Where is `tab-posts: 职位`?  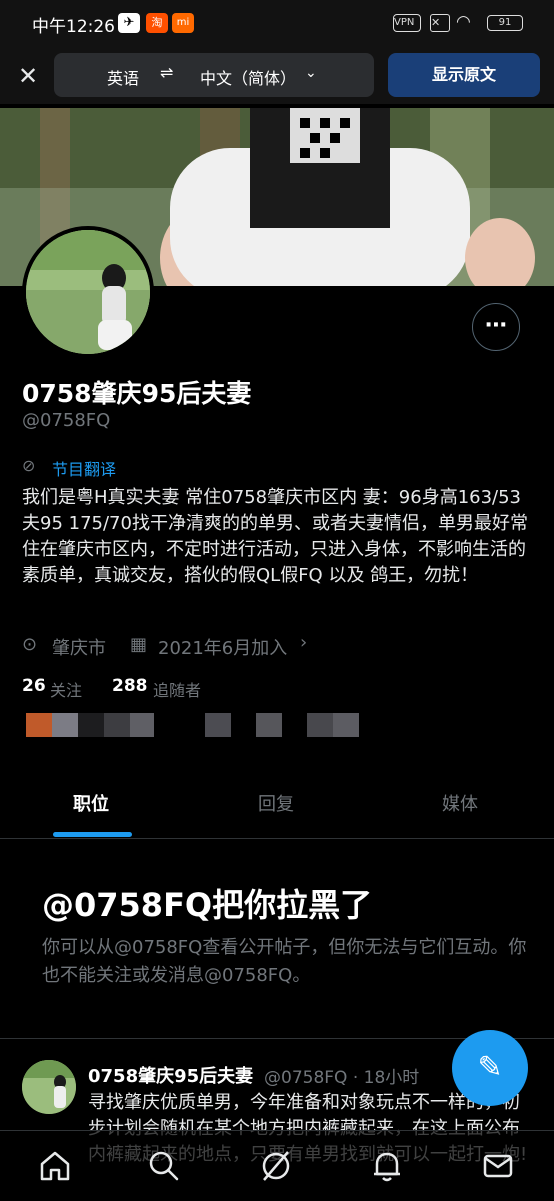 tab-posts: 职位 is located at coordinates (91, 803).